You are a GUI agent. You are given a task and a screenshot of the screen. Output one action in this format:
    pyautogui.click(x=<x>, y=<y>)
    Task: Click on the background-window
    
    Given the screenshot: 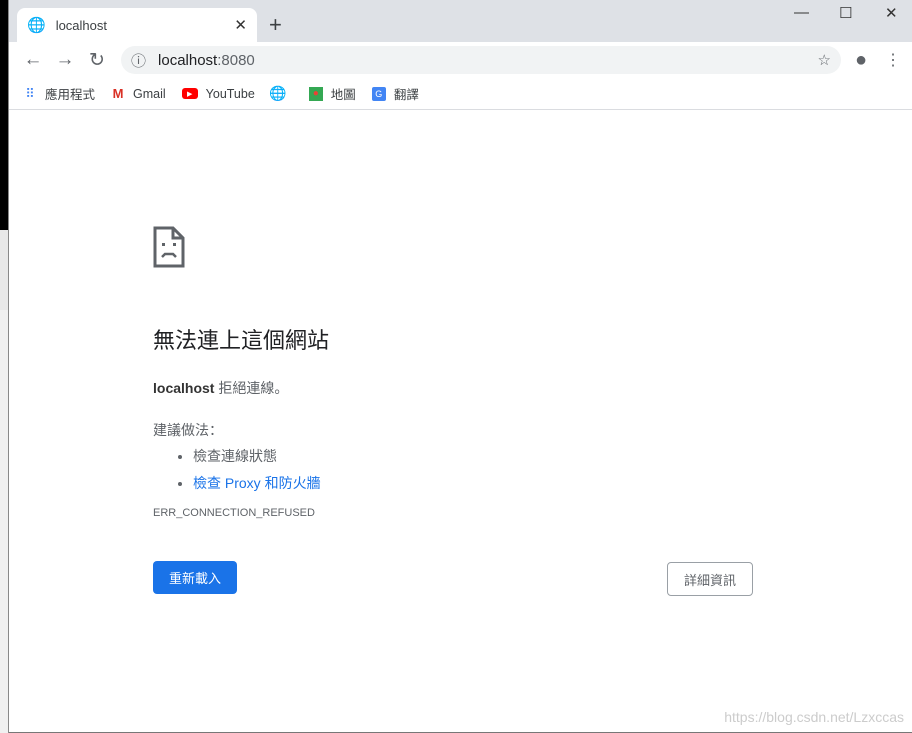 What is the action you would take?
    pyautogui.click(x=4, y=366)
    